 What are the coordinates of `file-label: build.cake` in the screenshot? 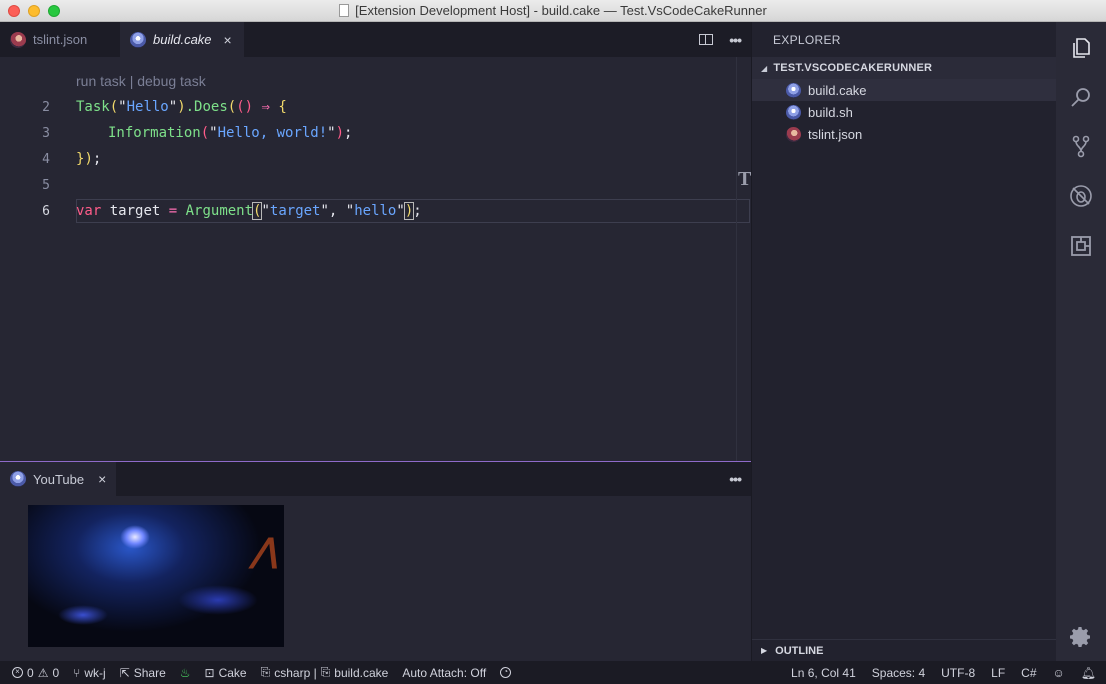 It's located at (837, 90).